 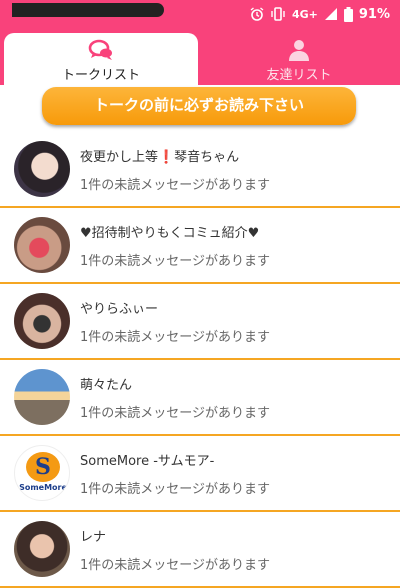 I want to click on somemore-logo-avatar: S SomeMore, so click(x=42, y=473).